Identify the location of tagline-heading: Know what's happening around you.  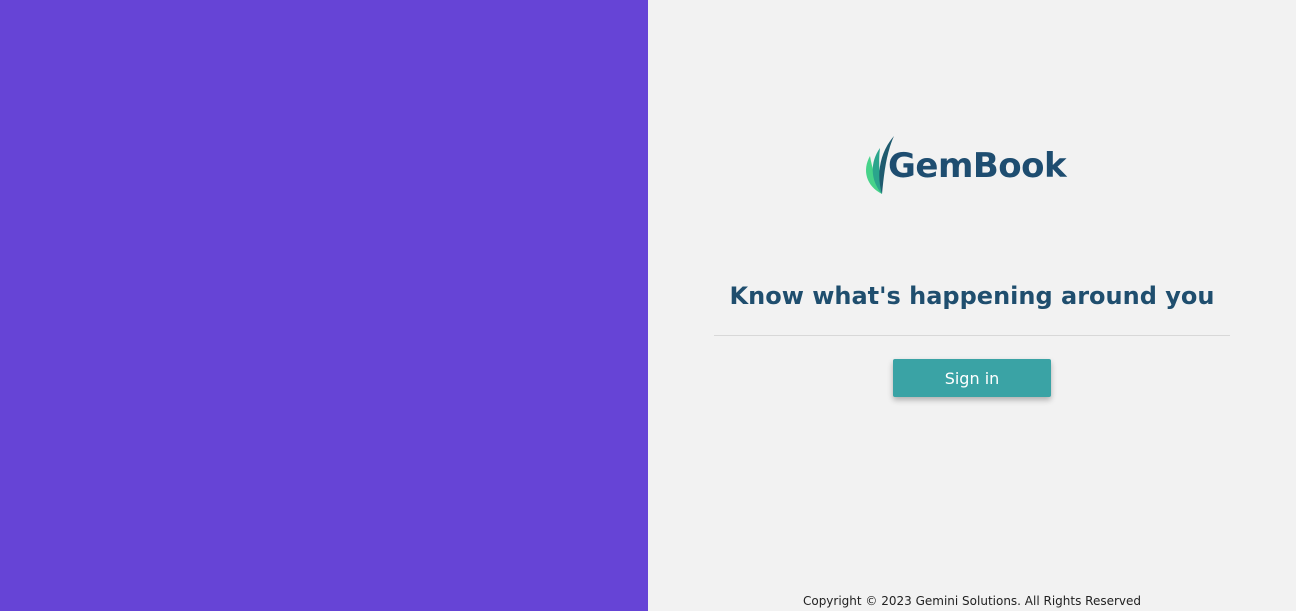
(972, 296).